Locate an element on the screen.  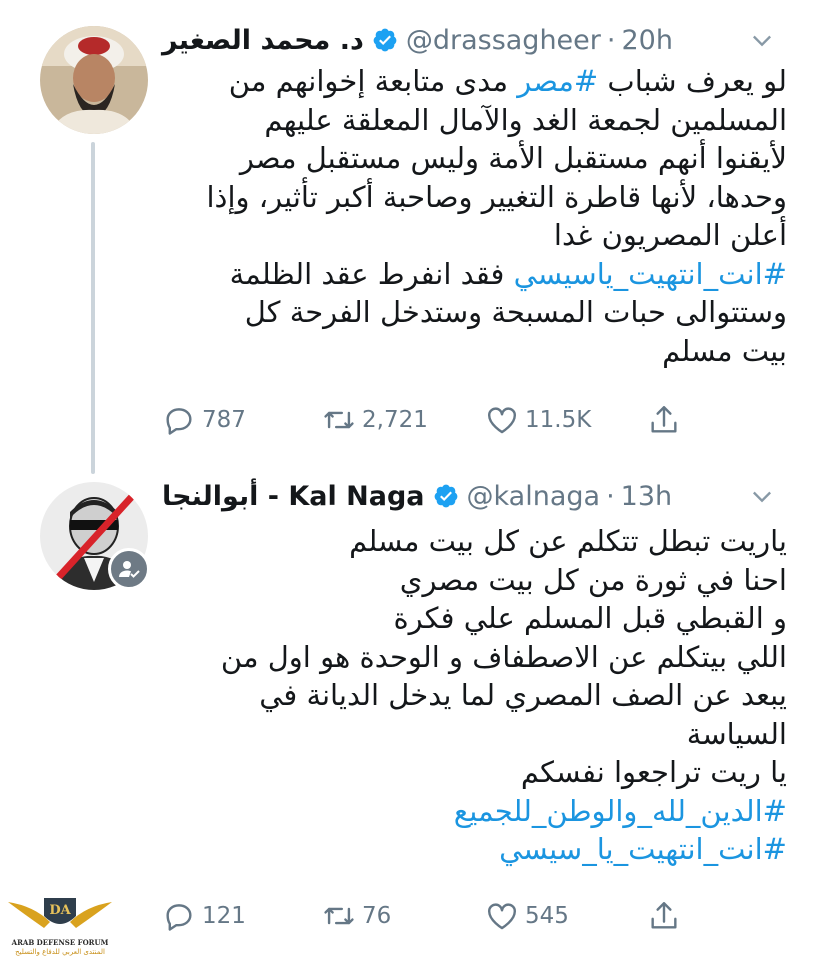
tweet-text-segment: فقد انفرط عقد الظلمة is located at coordinates (371, 273).